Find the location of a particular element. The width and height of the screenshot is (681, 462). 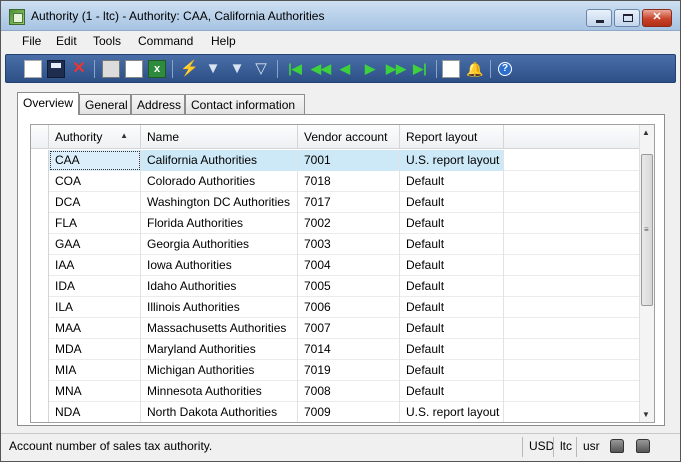

table-row: FLA Florida Authorities 7002 Default is located at coordinates (336, 223).